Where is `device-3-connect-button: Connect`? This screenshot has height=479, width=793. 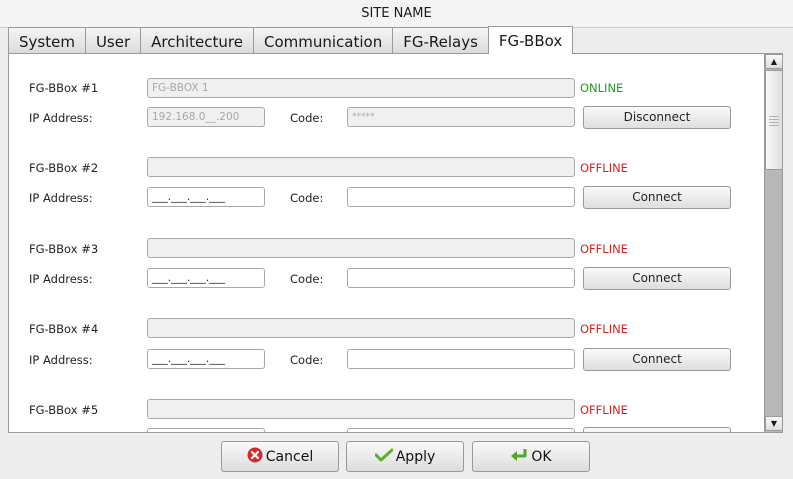 device-3-connect-button: Connect is located at coordinates (657, 278).